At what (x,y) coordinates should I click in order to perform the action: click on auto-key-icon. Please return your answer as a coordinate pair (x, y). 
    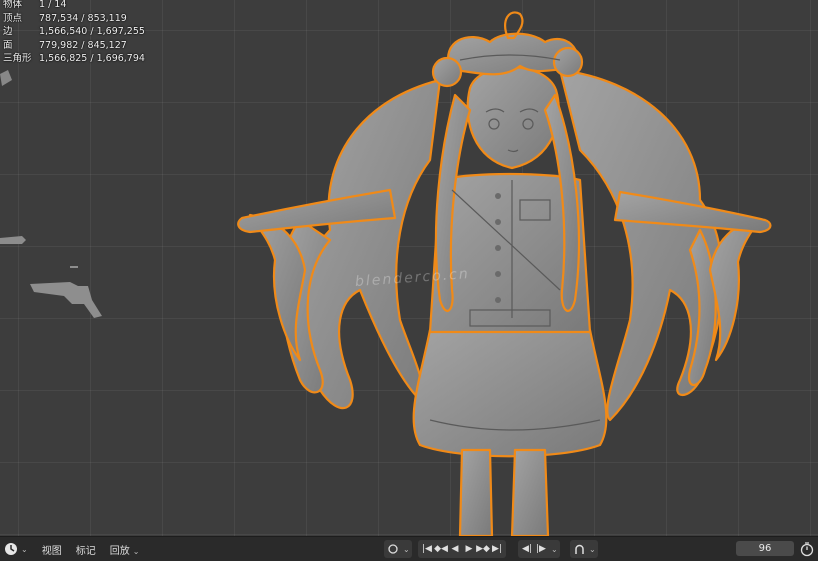
    Looking at the image, I should click on (579, 549).